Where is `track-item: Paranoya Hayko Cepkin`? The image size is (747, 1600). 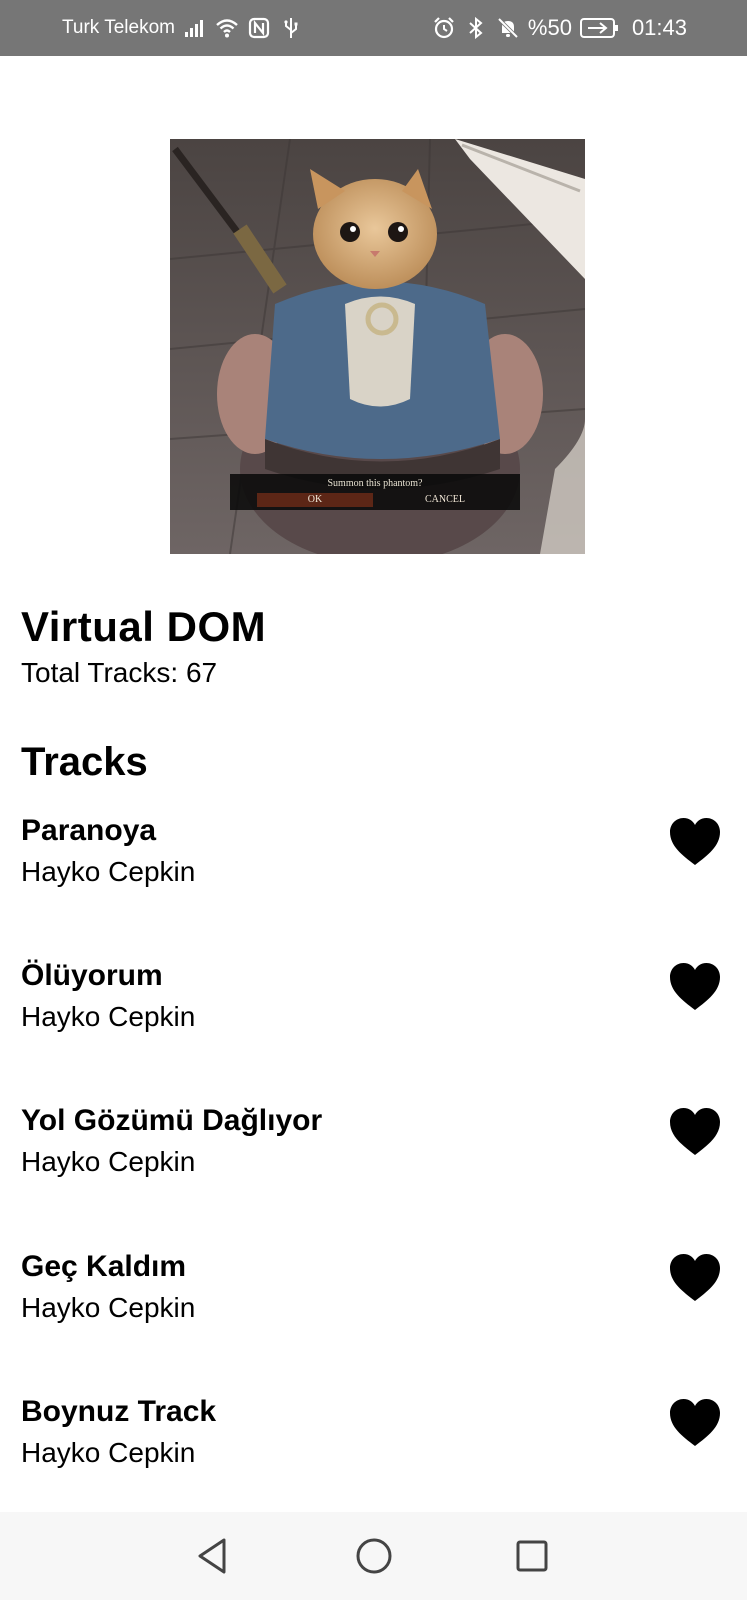
track-item: Paranoya Hayko Cepkin is located at coordinates (373, 869).